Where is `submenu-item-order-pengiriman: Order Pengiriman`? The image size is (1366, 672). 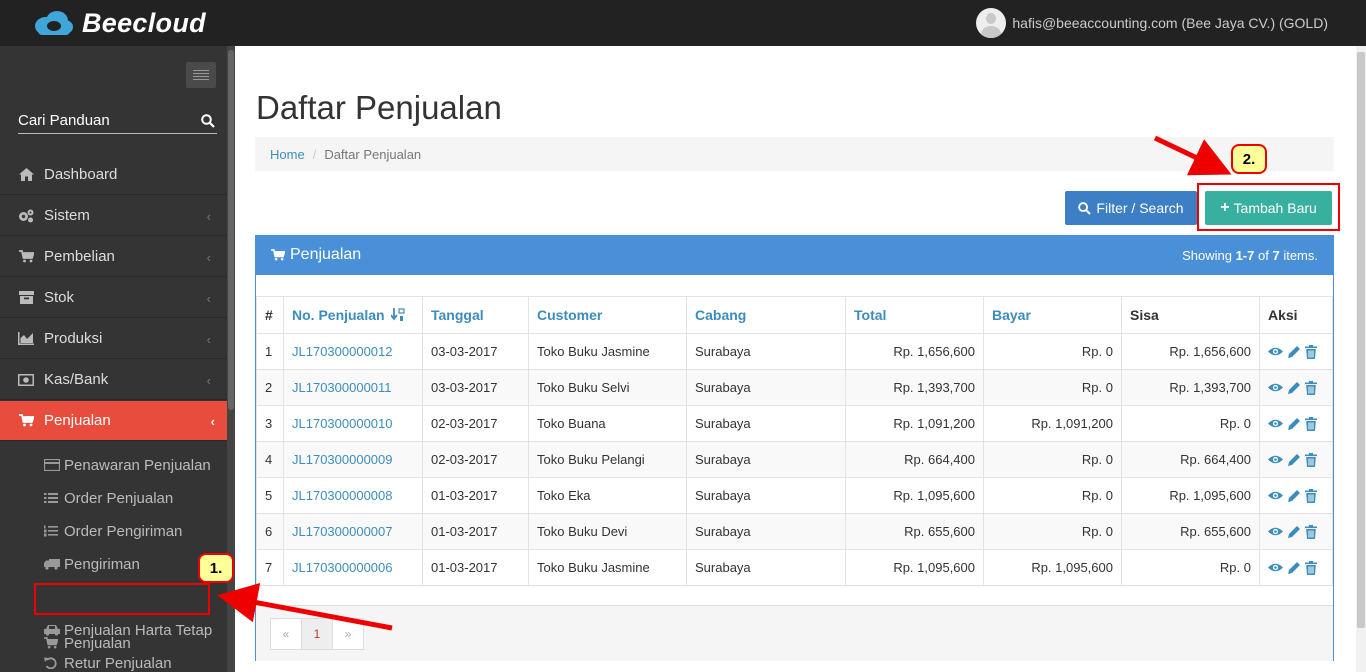 submenu-item-order-pengiriman: Order Pengiriman is located at coordinates (113, 531).